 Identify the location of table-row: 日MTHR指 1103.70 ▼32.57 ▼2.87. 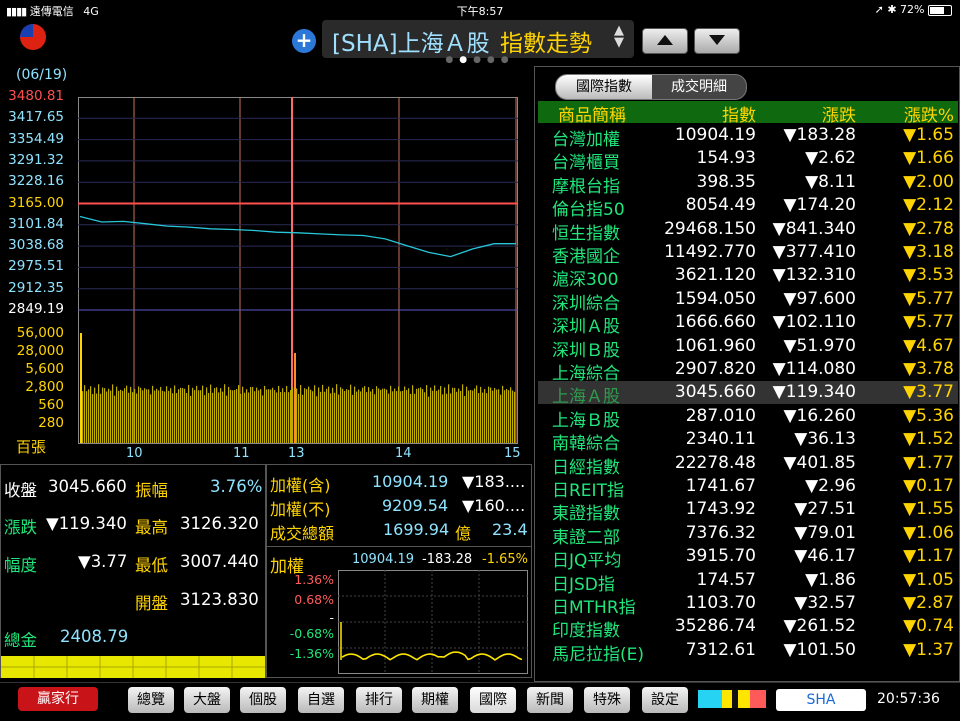
(748, 605).